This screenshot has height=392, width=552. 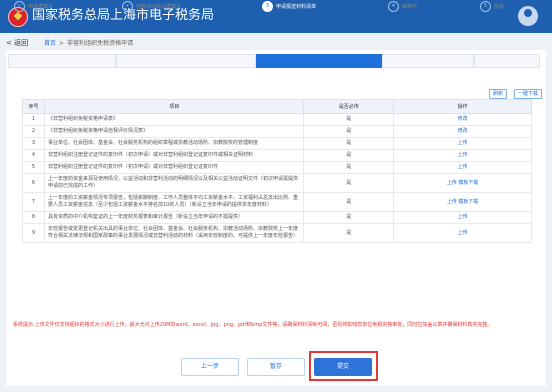 I want to click on table-row: 2 《非营利组织免税资格申请自我评价情况表》是修改, so click(x=277, y=131).